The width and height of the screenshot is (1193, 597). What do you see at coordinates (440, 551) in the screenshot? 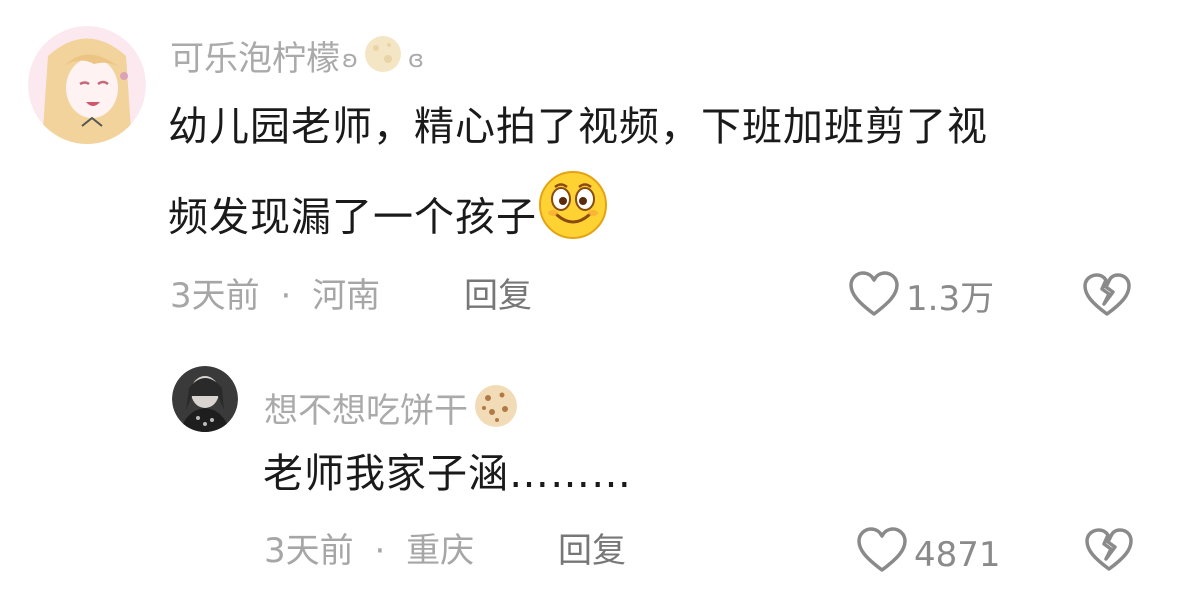
I see `location: 重庆` at bounding box center [440, 551].